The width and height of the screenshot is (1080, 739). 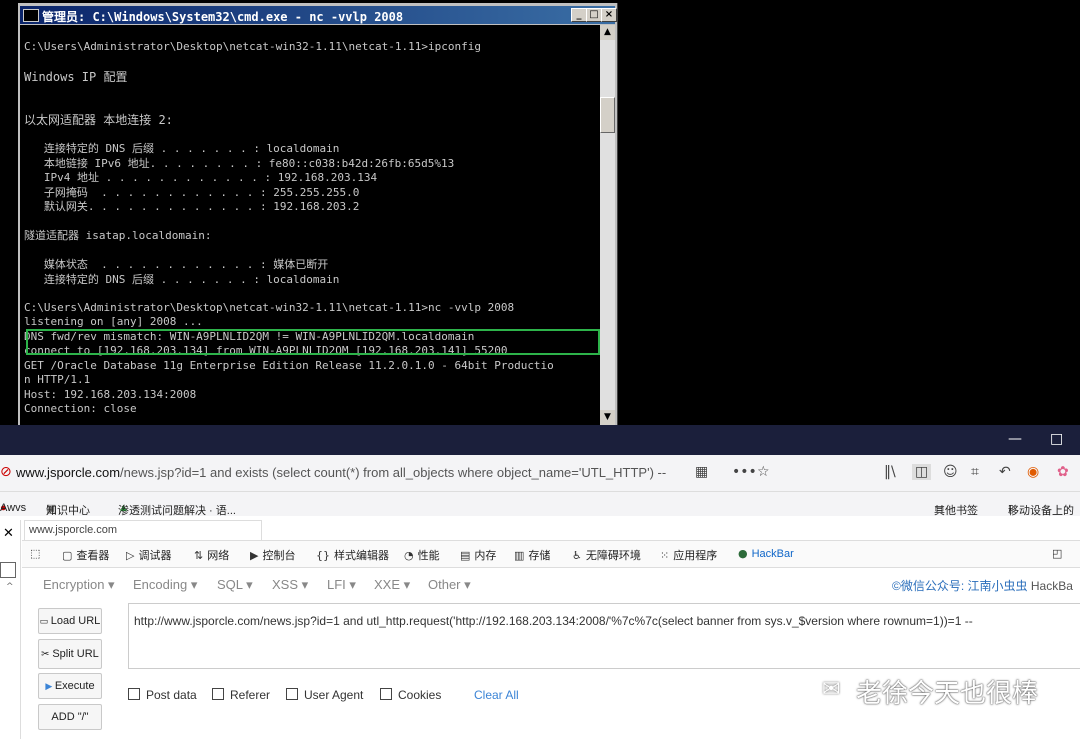 I want to click on tab-debugger: ▷ 调试器, so click(x=148, y=555).